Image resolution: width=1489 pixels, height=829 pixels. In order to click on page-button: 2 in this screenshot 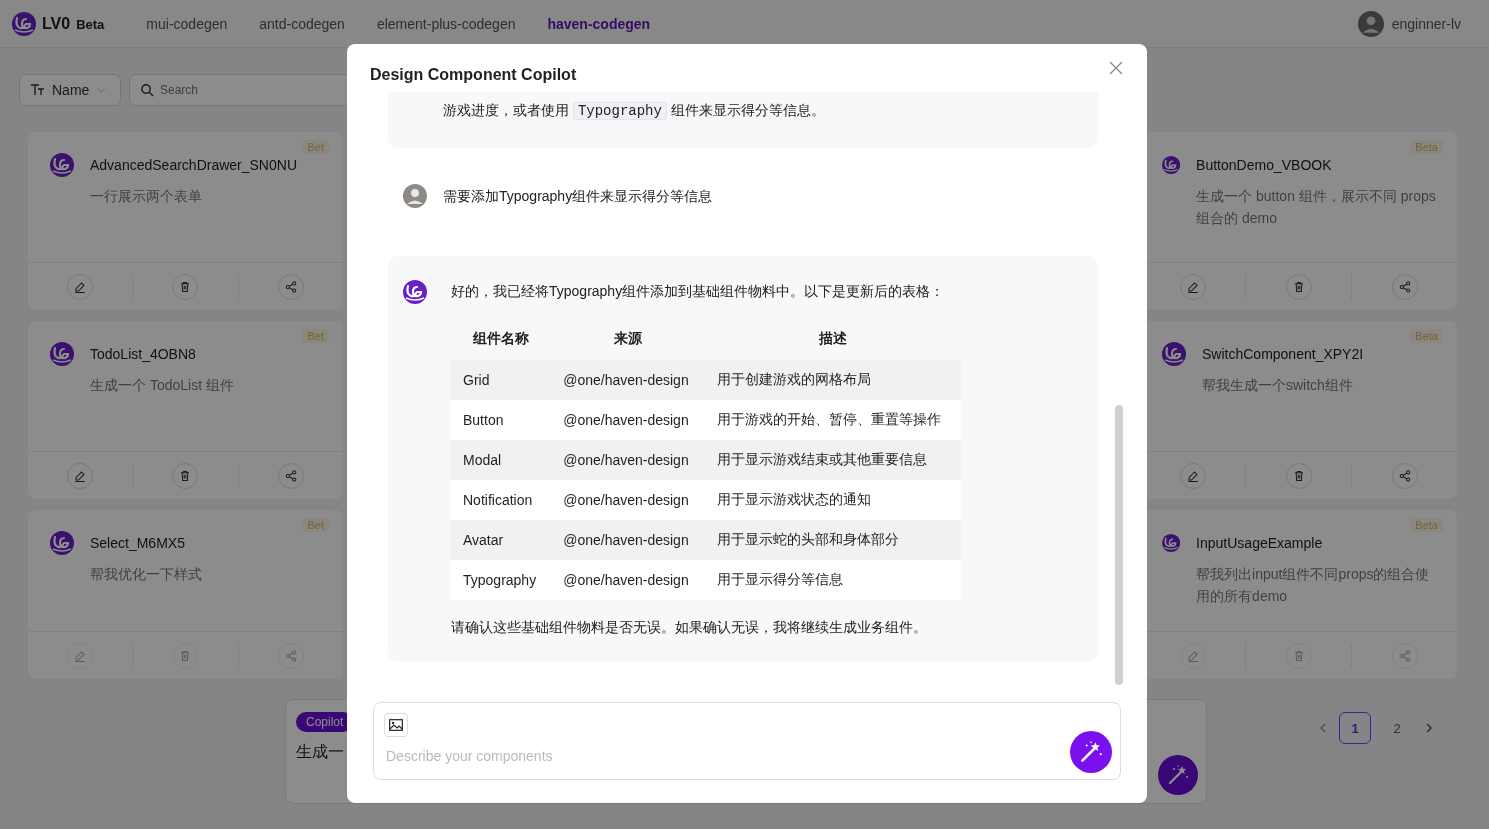, I will do `click(1397, 728)`.